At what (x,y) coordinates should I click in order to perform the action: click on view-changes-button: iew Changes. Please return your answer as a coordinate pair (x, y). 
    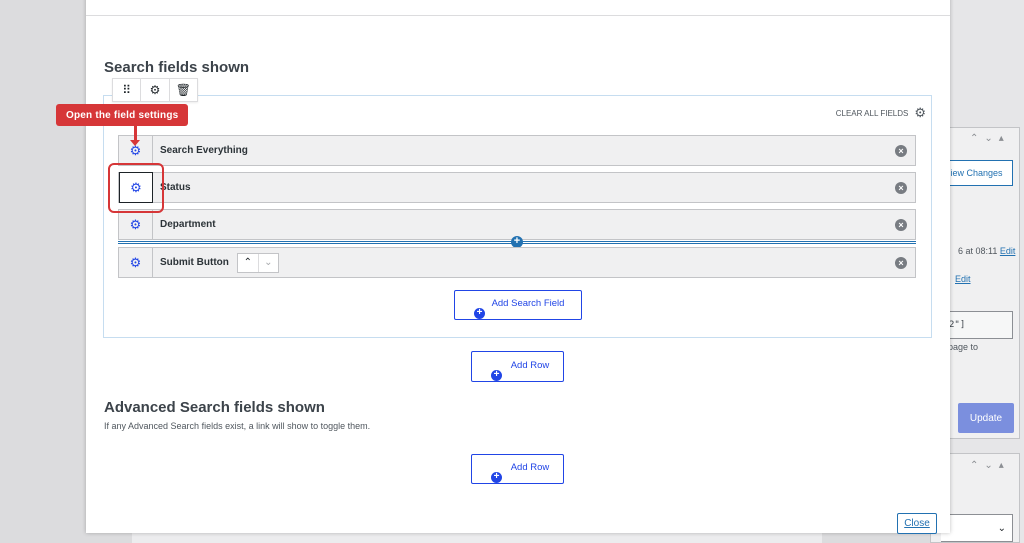
    Looking at the image, I should click on (977, 173).